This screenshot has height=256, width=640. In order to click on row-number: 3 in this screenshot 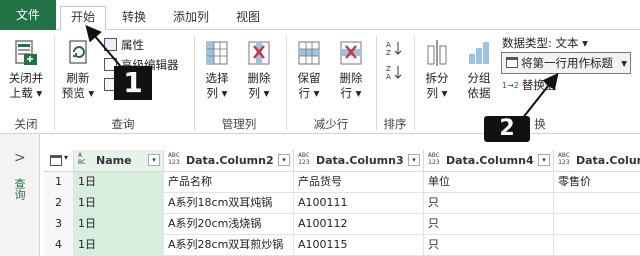, I will do `click(59, 224)`.